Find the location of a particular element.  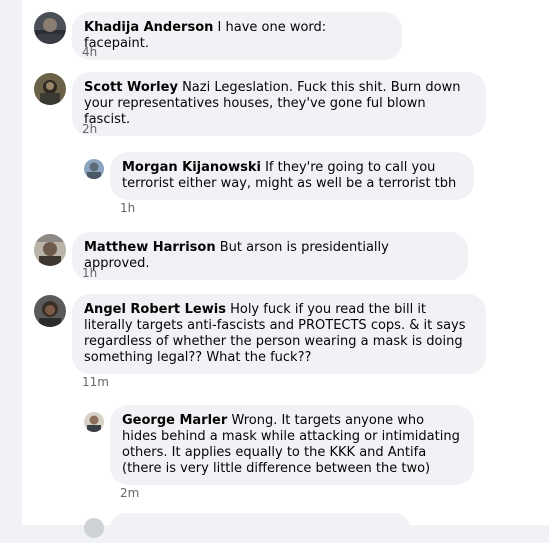

comment-timestamp: 4h is located at coordinates (89, 52).